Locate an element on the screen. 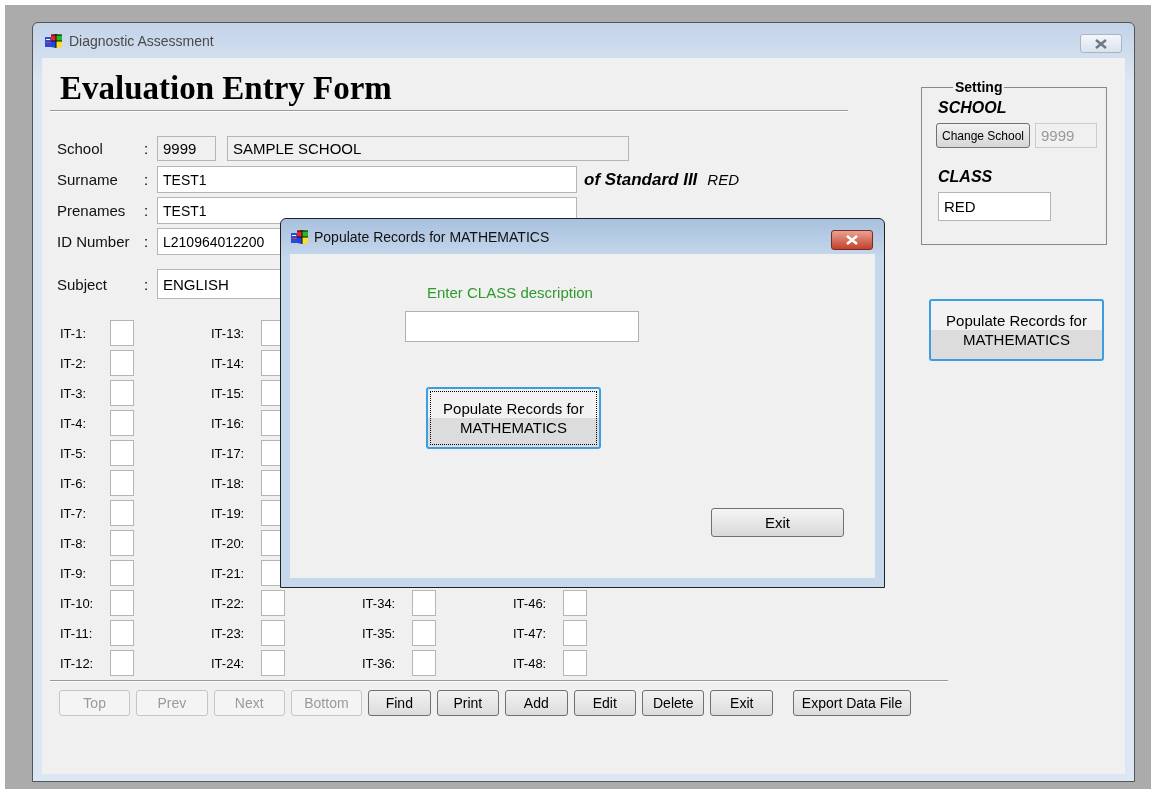 The image size is (1151, 789). item-label: IT-4: is located at coordinates (73, 423).